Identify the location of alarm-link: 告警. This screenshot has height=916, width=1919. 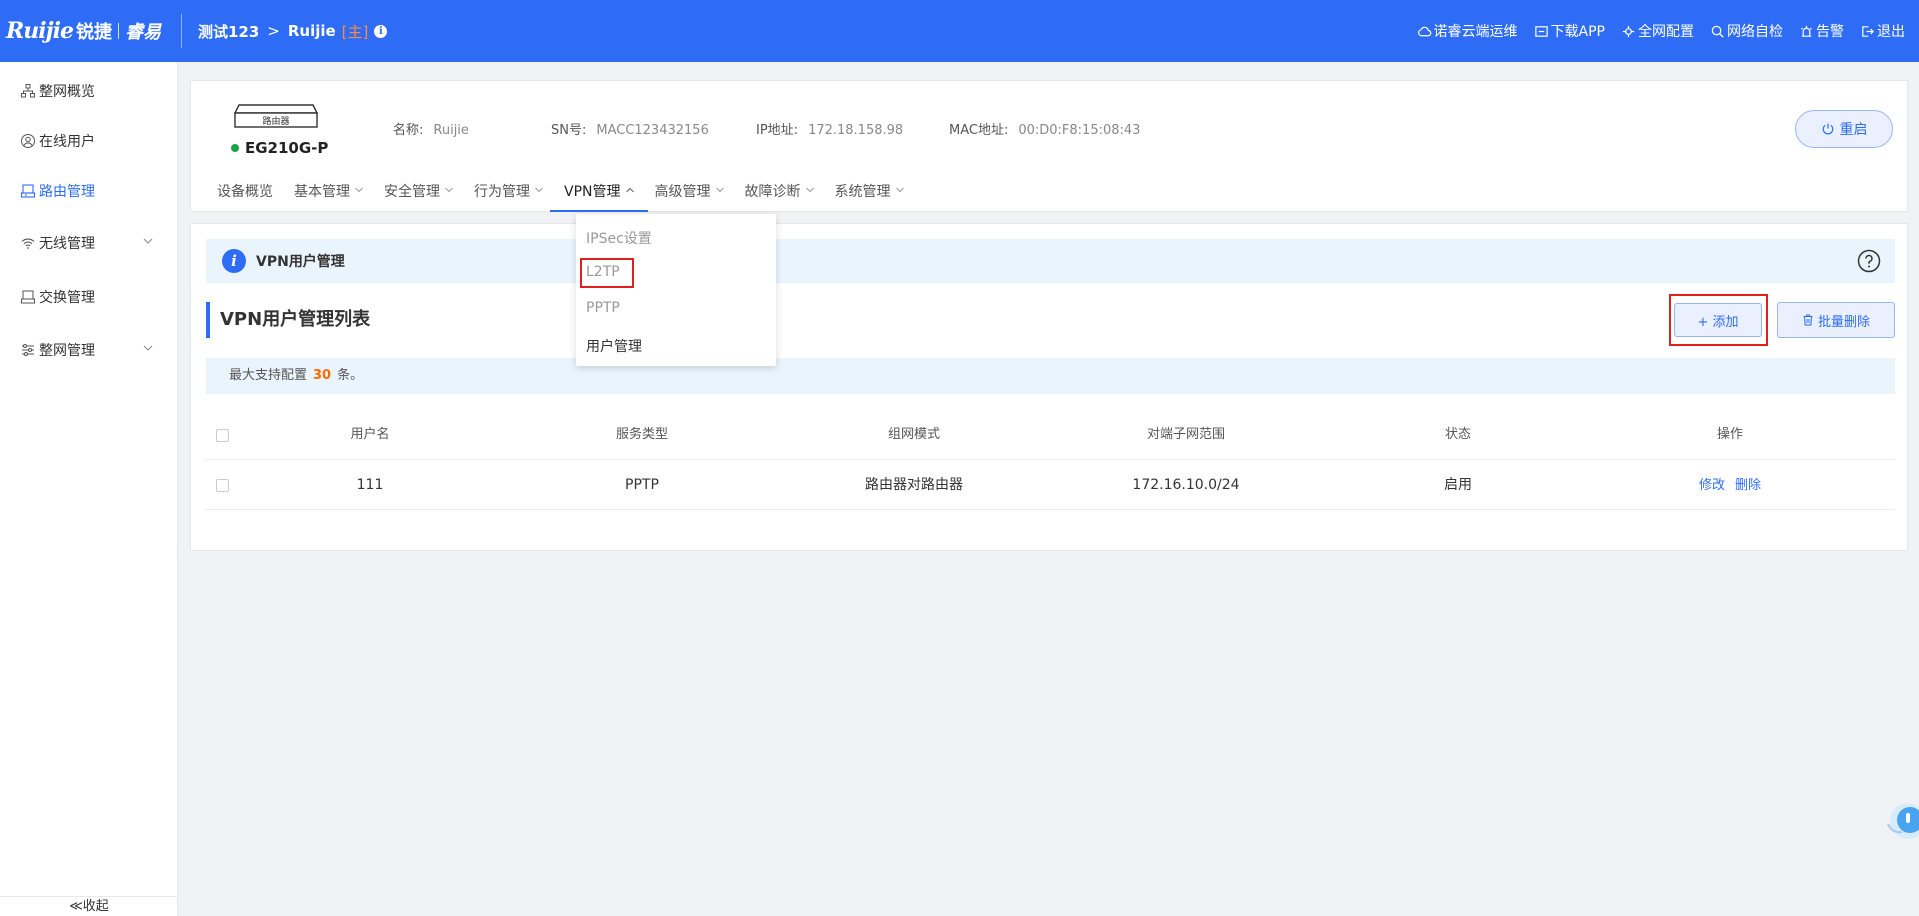
(1821, 31).